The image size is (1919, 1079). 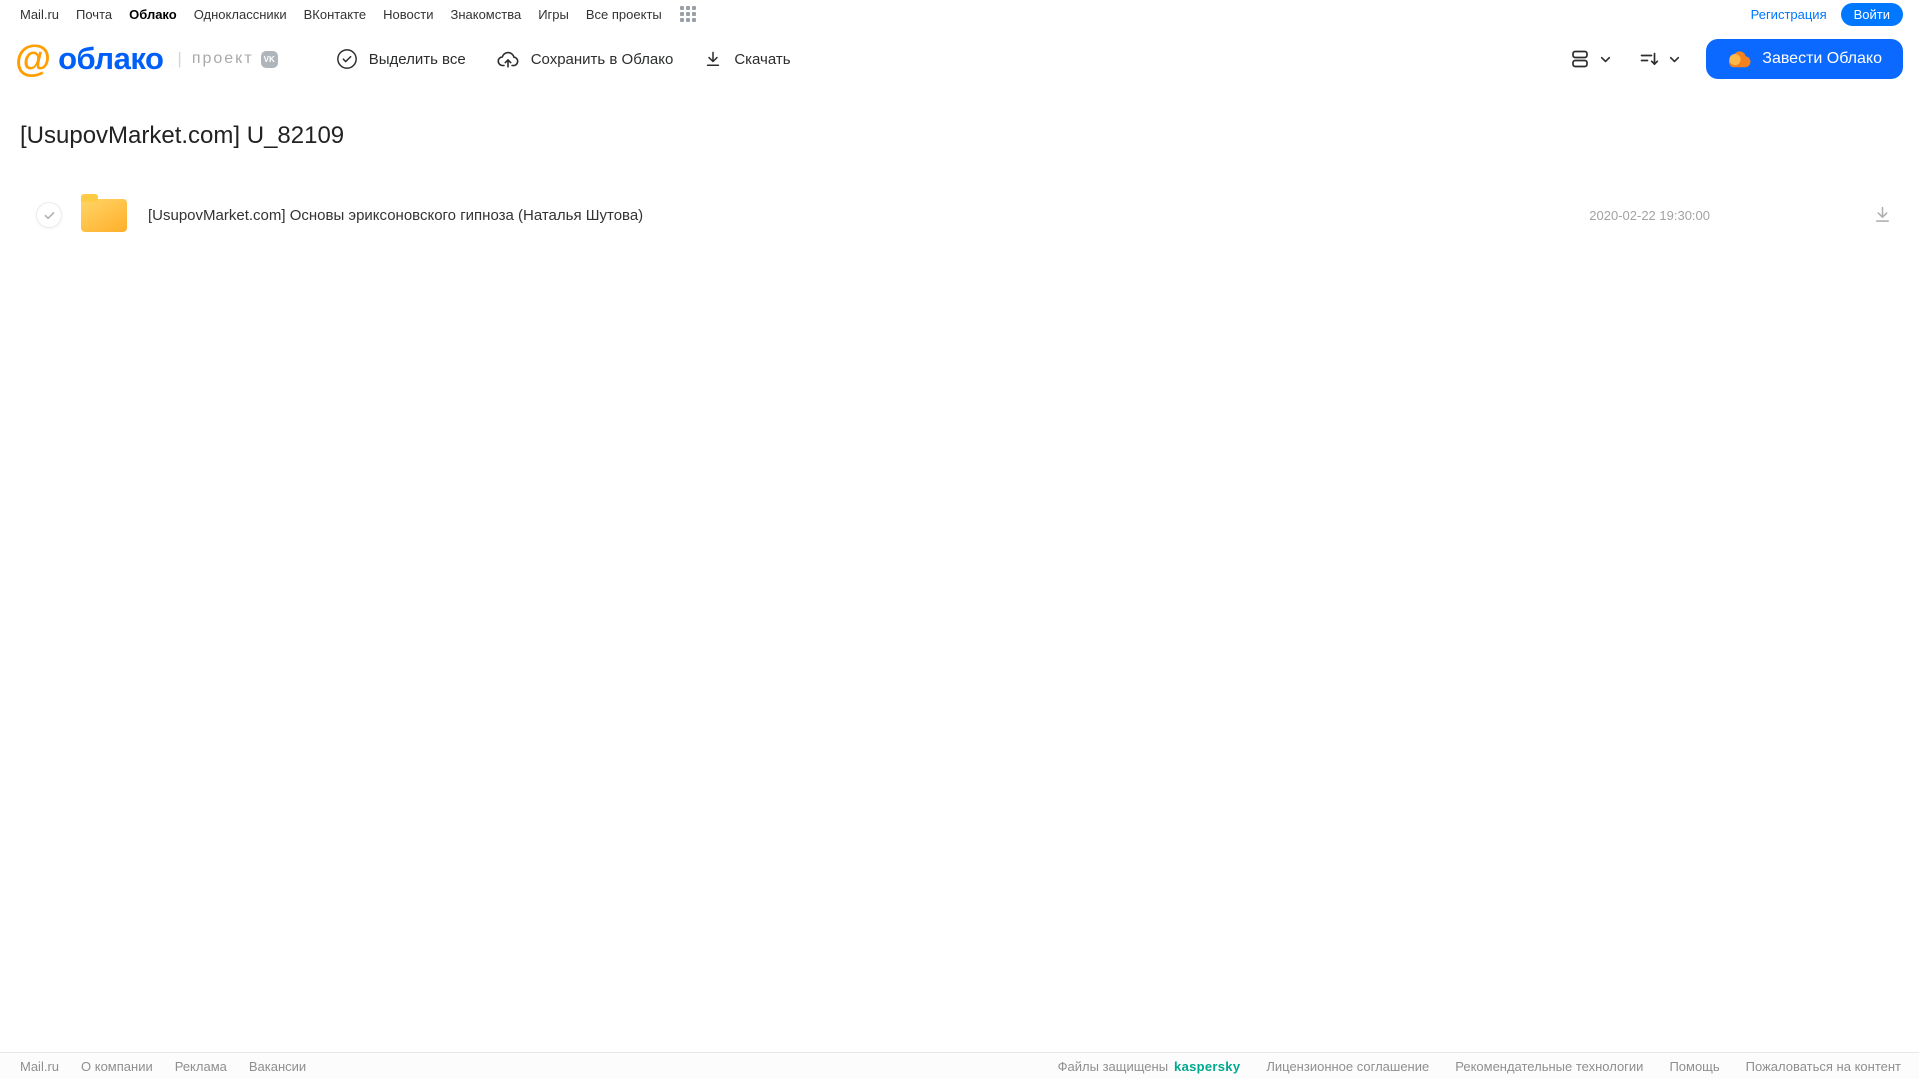 I want to click on topnav-odnoklassniki: Одноклассники, so click(x=240, y=14).